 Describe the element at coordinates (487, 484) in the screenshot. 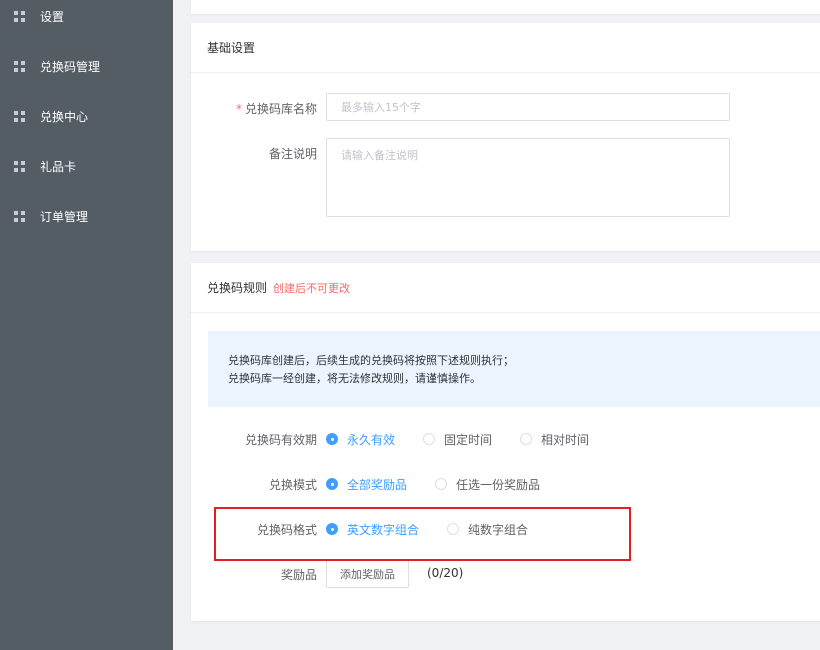

I see `radio-pick-one-reward: 任选一份奖励品` at that location.